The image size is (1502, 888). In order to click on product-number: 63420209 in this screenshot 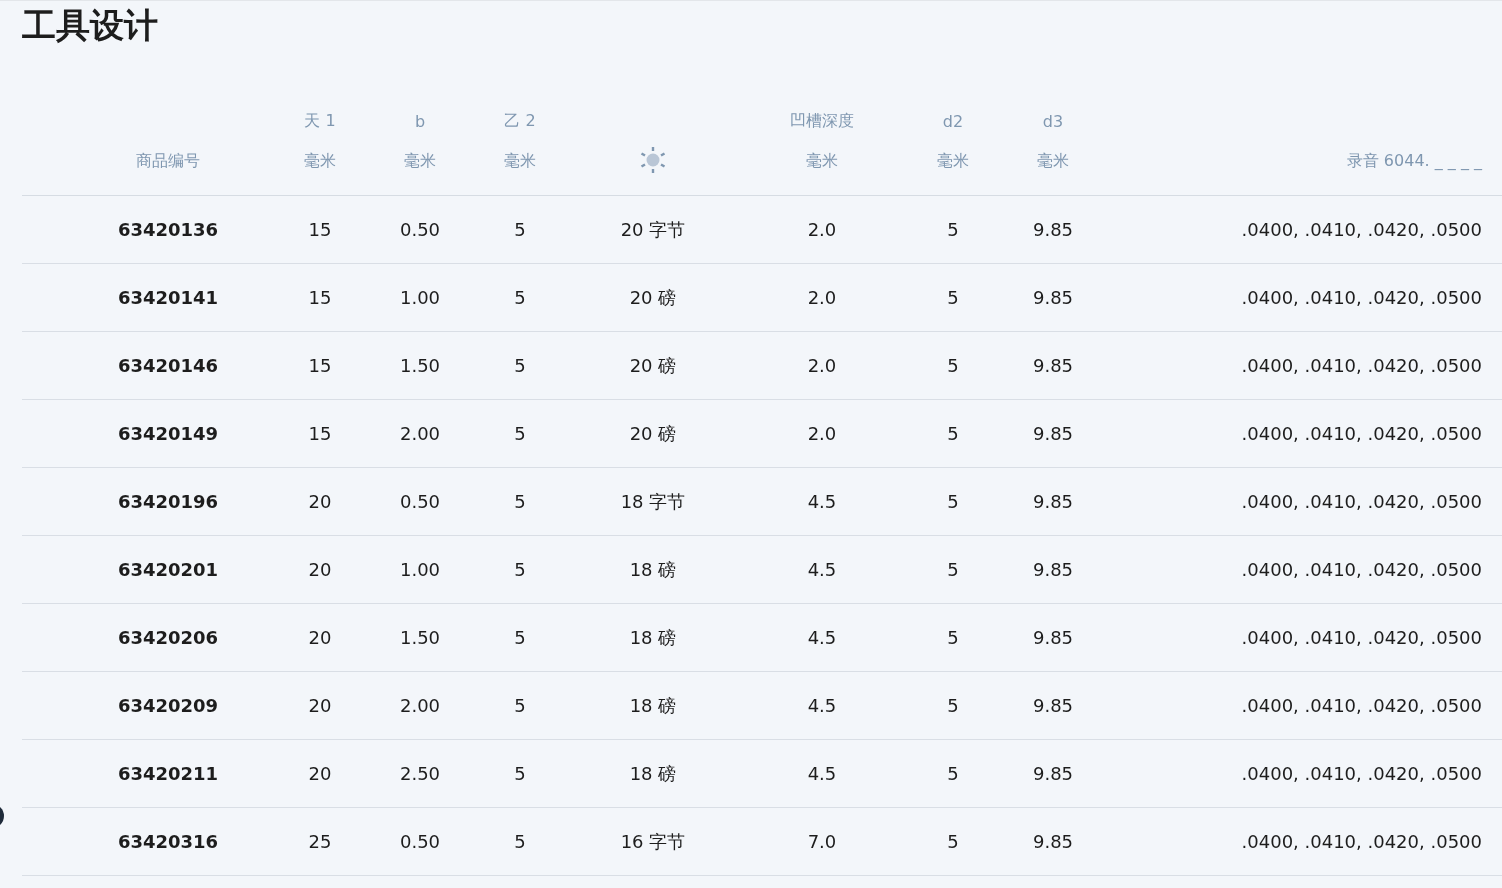, I will do `click(168, 705)`.